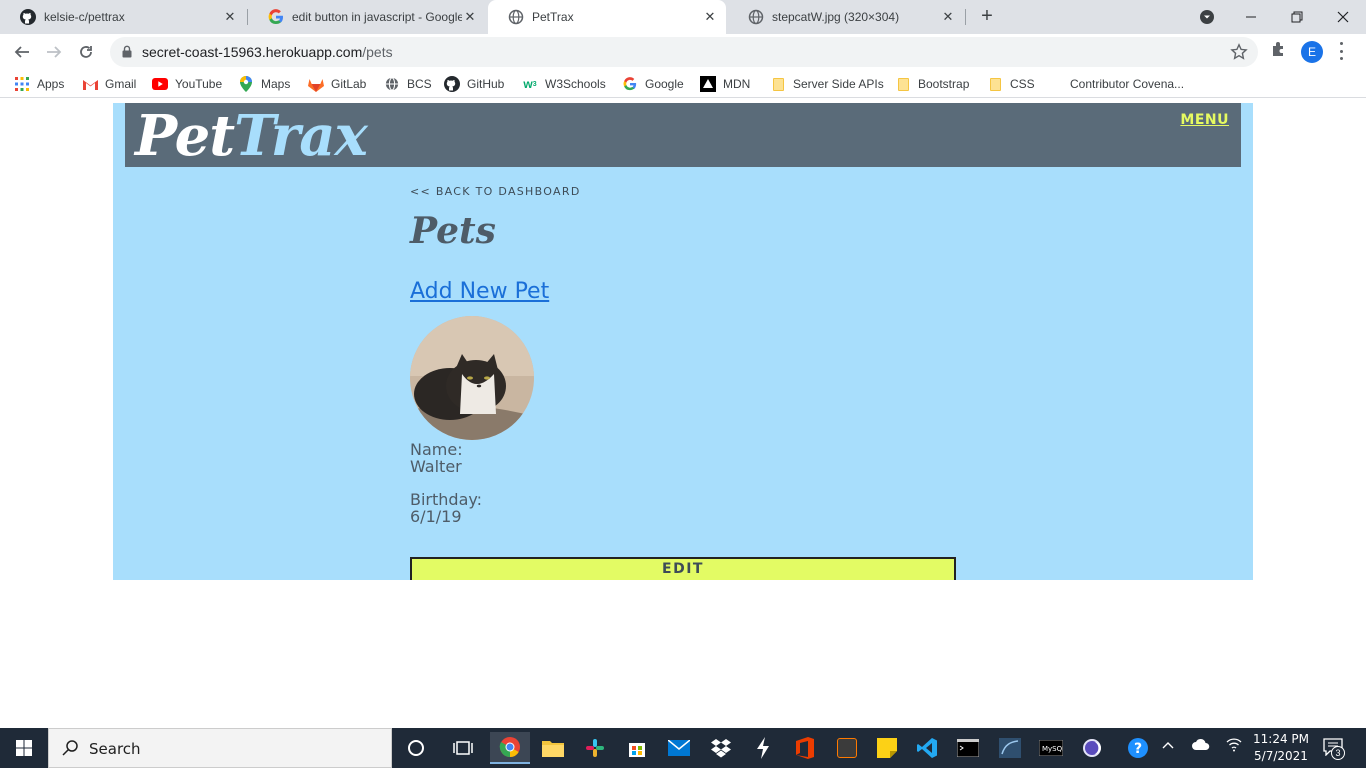 The image size is (1366, 768). I want to click on bookmark-label: Maps, so click(276, 84).